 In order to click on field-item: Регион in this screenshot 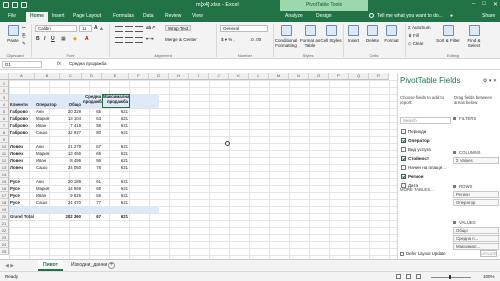, I will do `click(425, 176)`.